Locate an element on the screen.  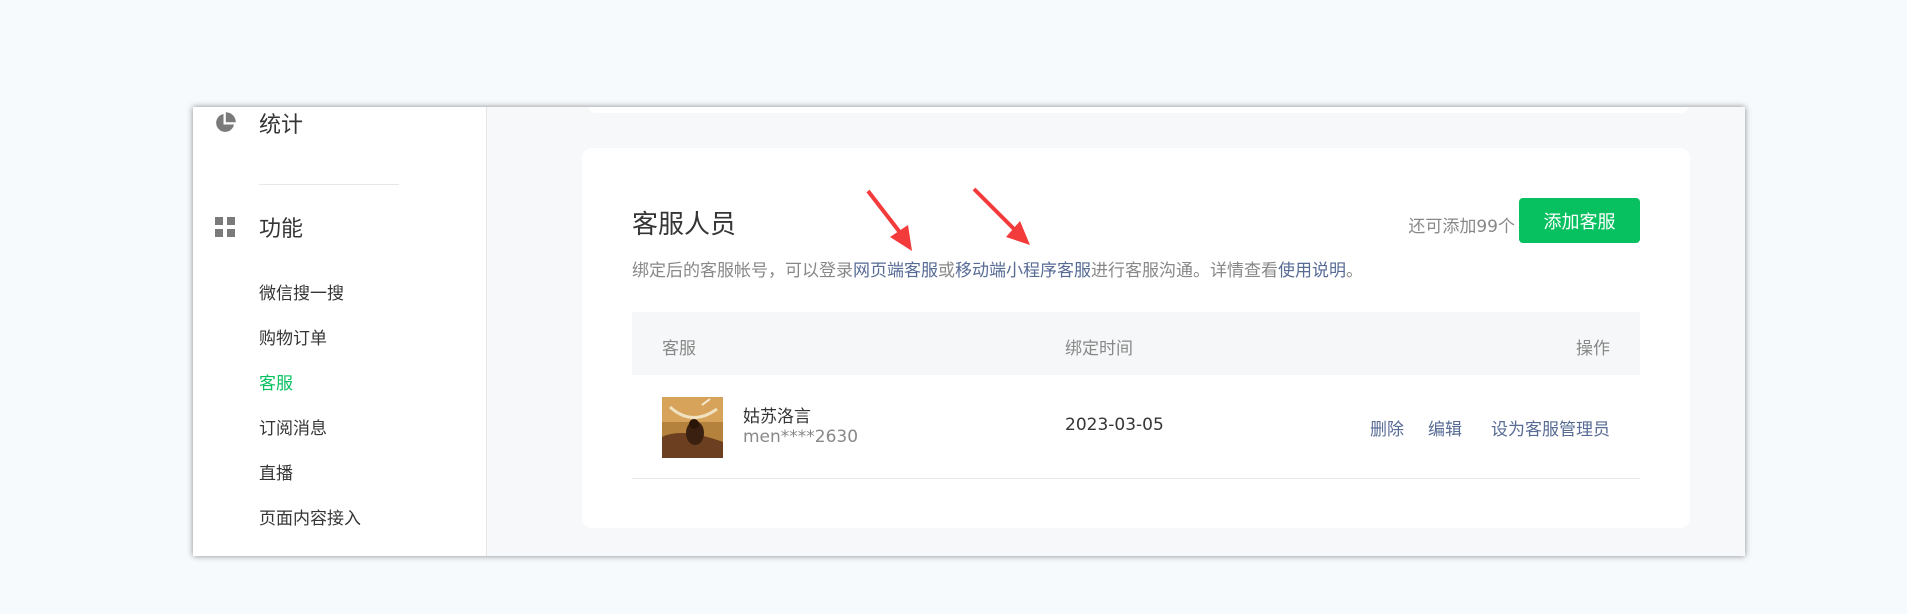
sidebar-item-page-content: 页面内容接入 is located at coordinates (310, 516).